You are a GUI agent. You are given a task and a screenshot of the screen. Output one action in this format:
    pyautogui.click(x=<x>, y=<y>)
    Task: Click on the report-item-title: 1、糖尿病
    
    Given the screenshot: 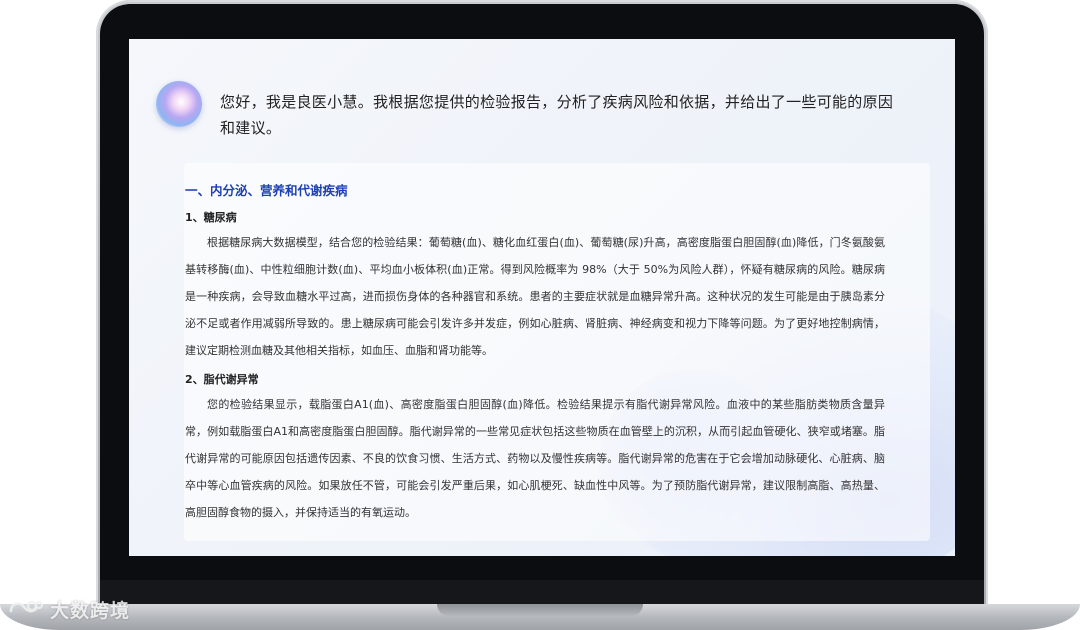 What is the action you would take?
    pyautogui.click(x=211, y=217)
    